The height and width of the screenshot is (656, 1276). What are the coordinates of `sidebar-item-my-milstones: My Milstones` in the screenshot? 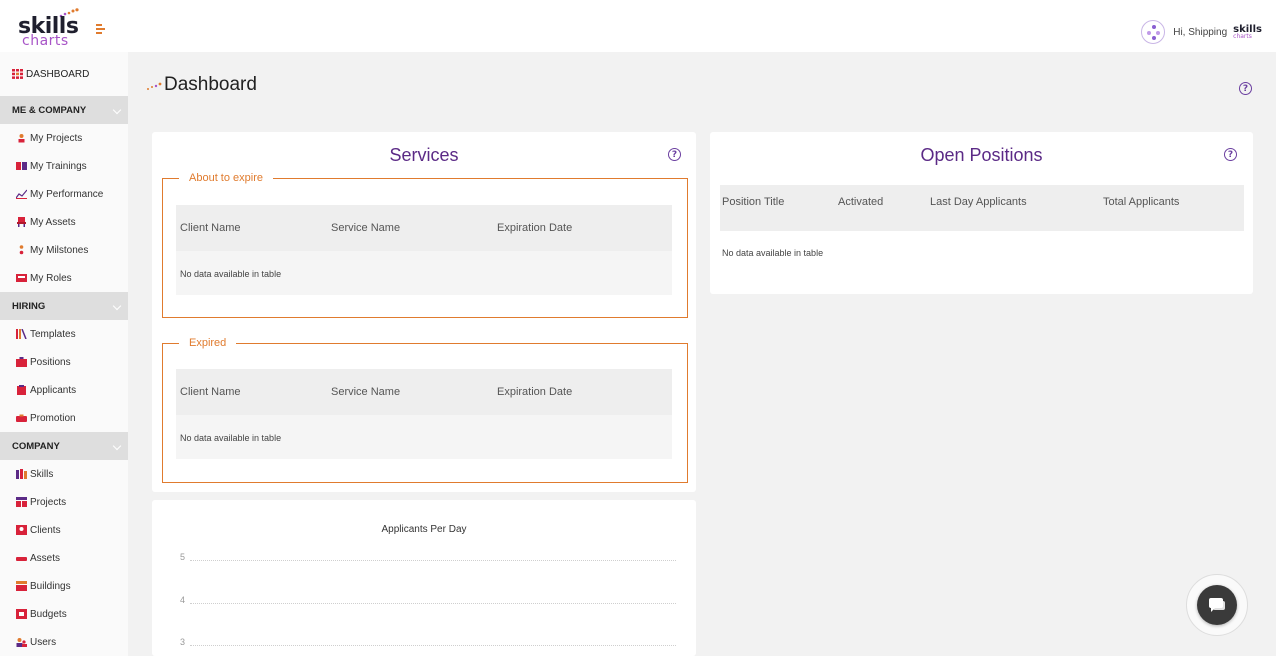 It's located at (64, 250).